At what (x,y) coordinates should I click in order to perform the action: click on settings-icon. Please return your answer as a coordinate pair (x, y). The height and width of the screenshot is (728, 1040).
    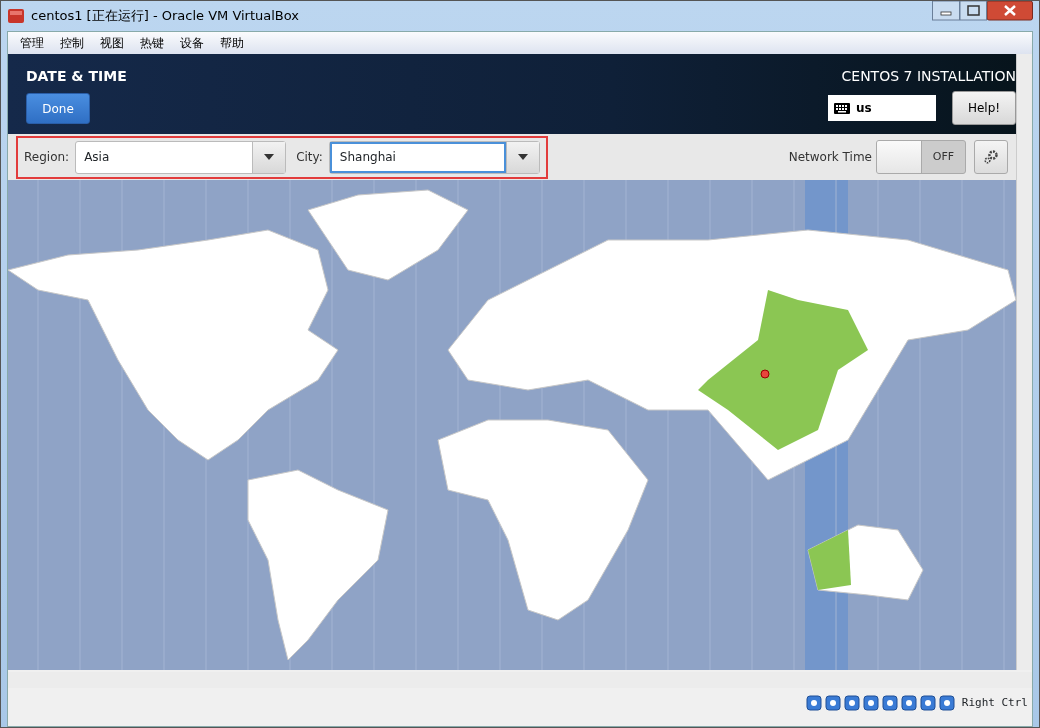
    Looking at the image, I should click on (991, 157).